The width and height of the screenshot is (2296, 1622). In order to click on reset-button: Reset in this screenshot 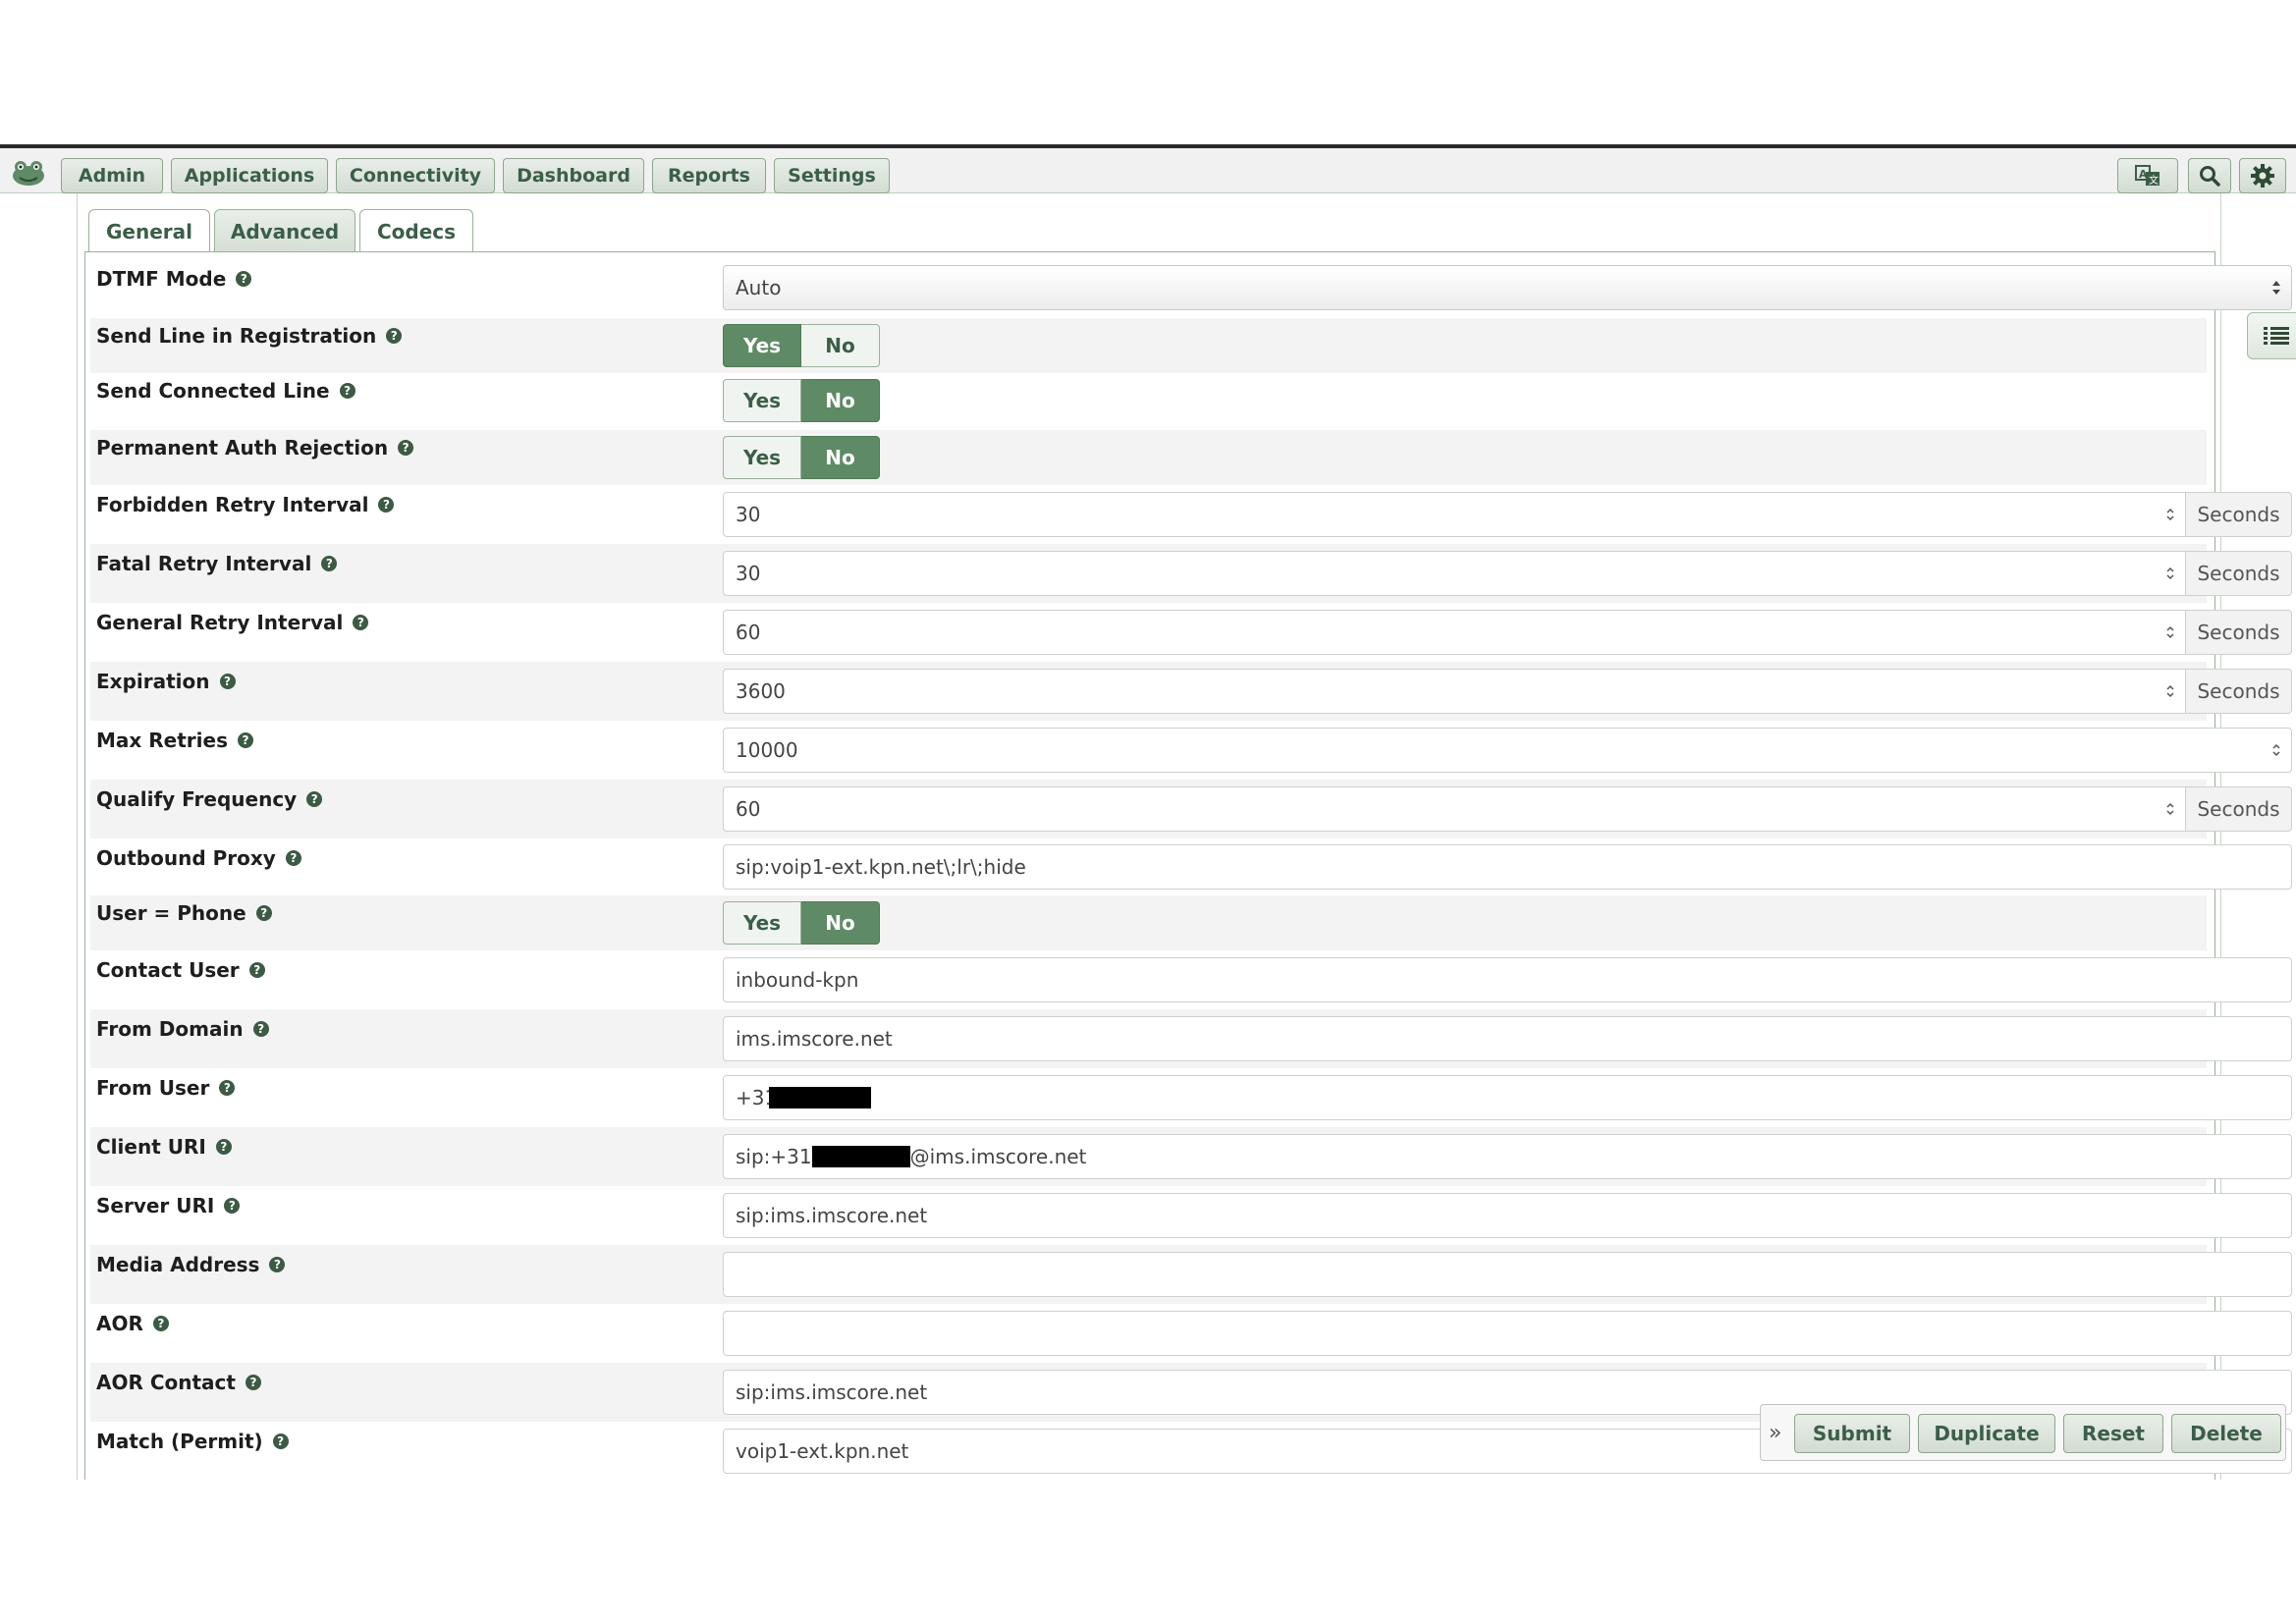, I will do `click(2113, 1433)`.